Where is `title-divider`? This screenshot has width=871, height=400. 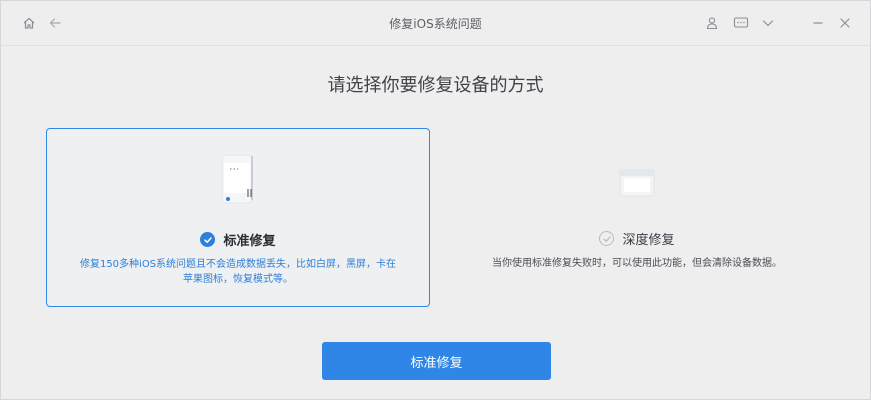
title-divider is located at coordinates (435, 45).